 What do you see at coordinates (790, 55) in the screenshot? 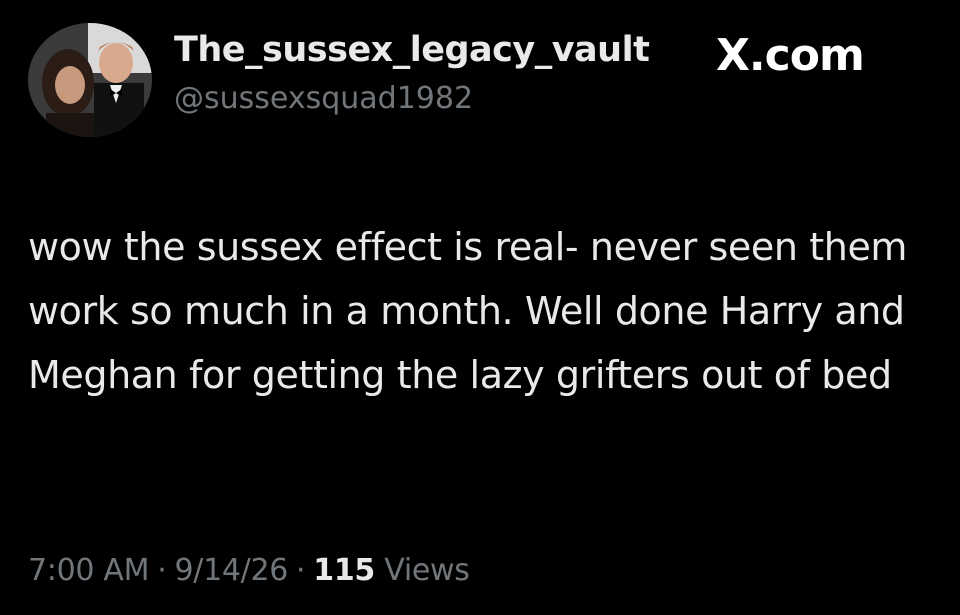
I see `brand-watermark: X.com` at bounding box center [790, 55].